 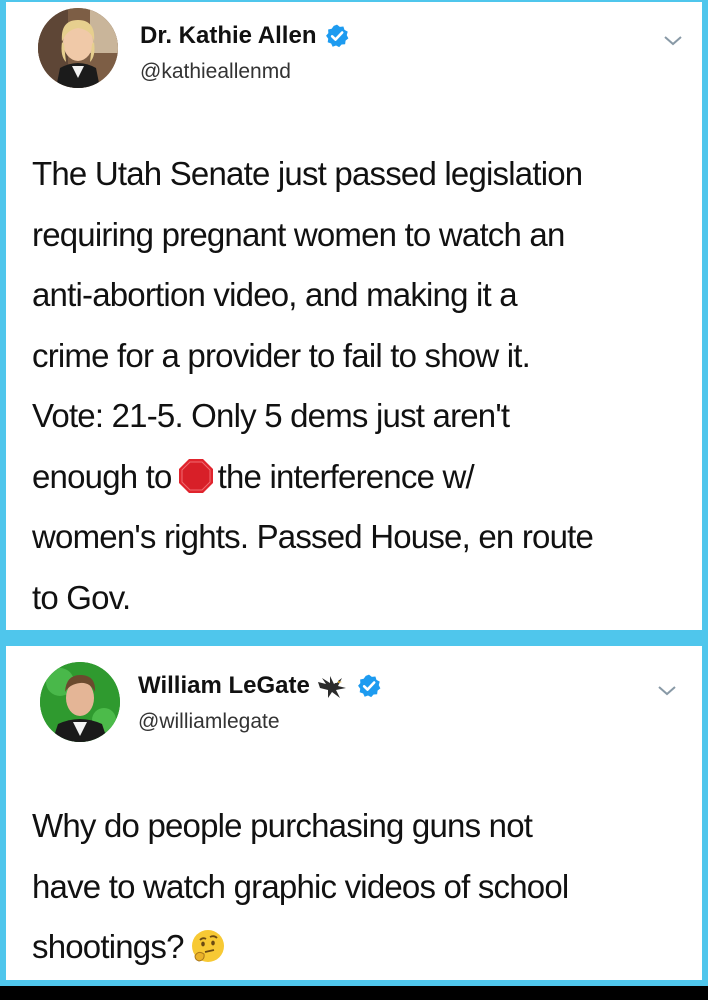 I want to click on tweet-text-line: The Utah Senate just passed legislation, so click(x=307, y=173).